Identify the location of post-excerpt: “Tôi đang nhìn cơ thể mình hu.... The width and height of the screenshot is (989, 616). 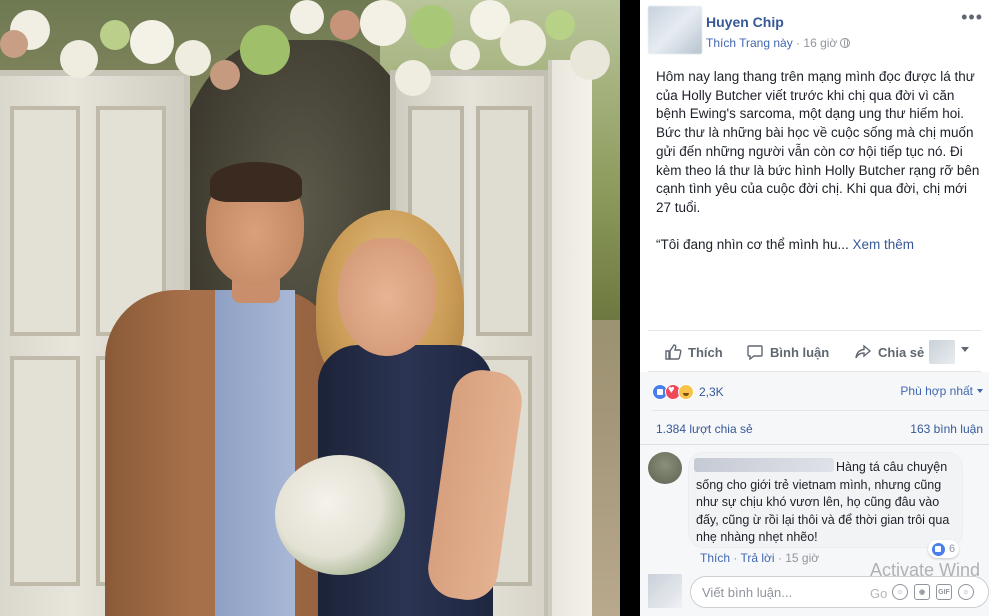
(752, 244).